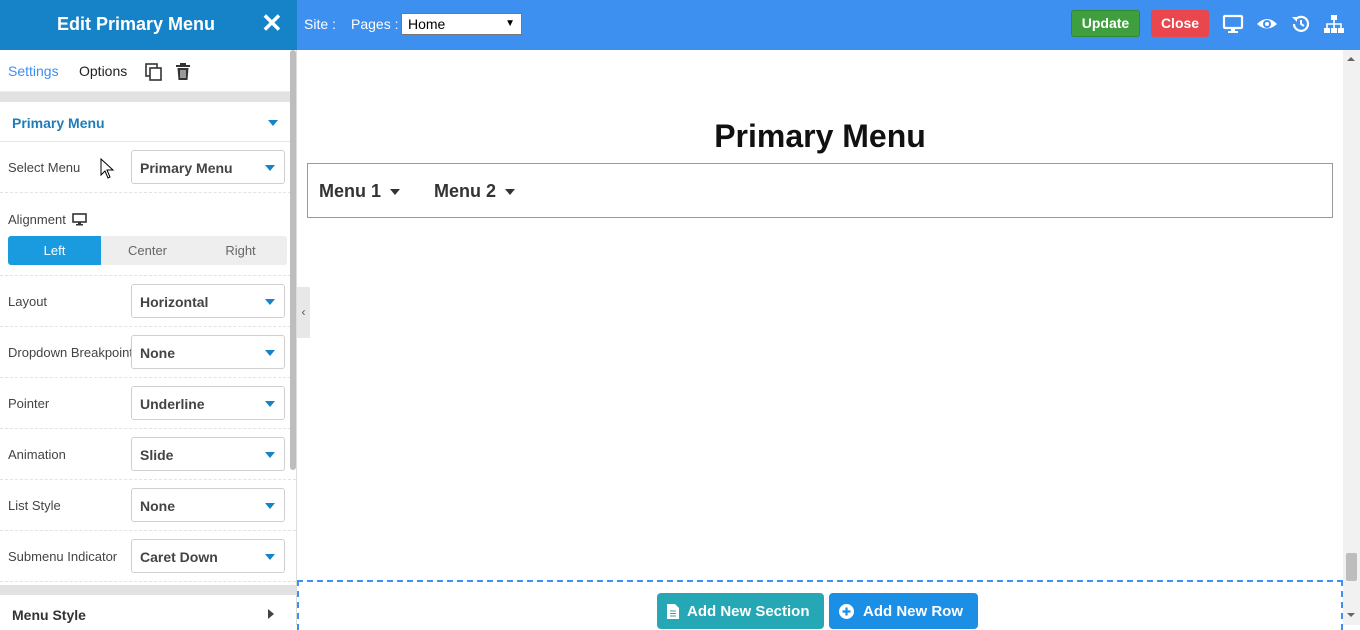 The width and height of the screenshot is (1360, 630). Describe the element at coordinates (37, 219) in the screenshot. I see `field-label: Alignment` at that location.